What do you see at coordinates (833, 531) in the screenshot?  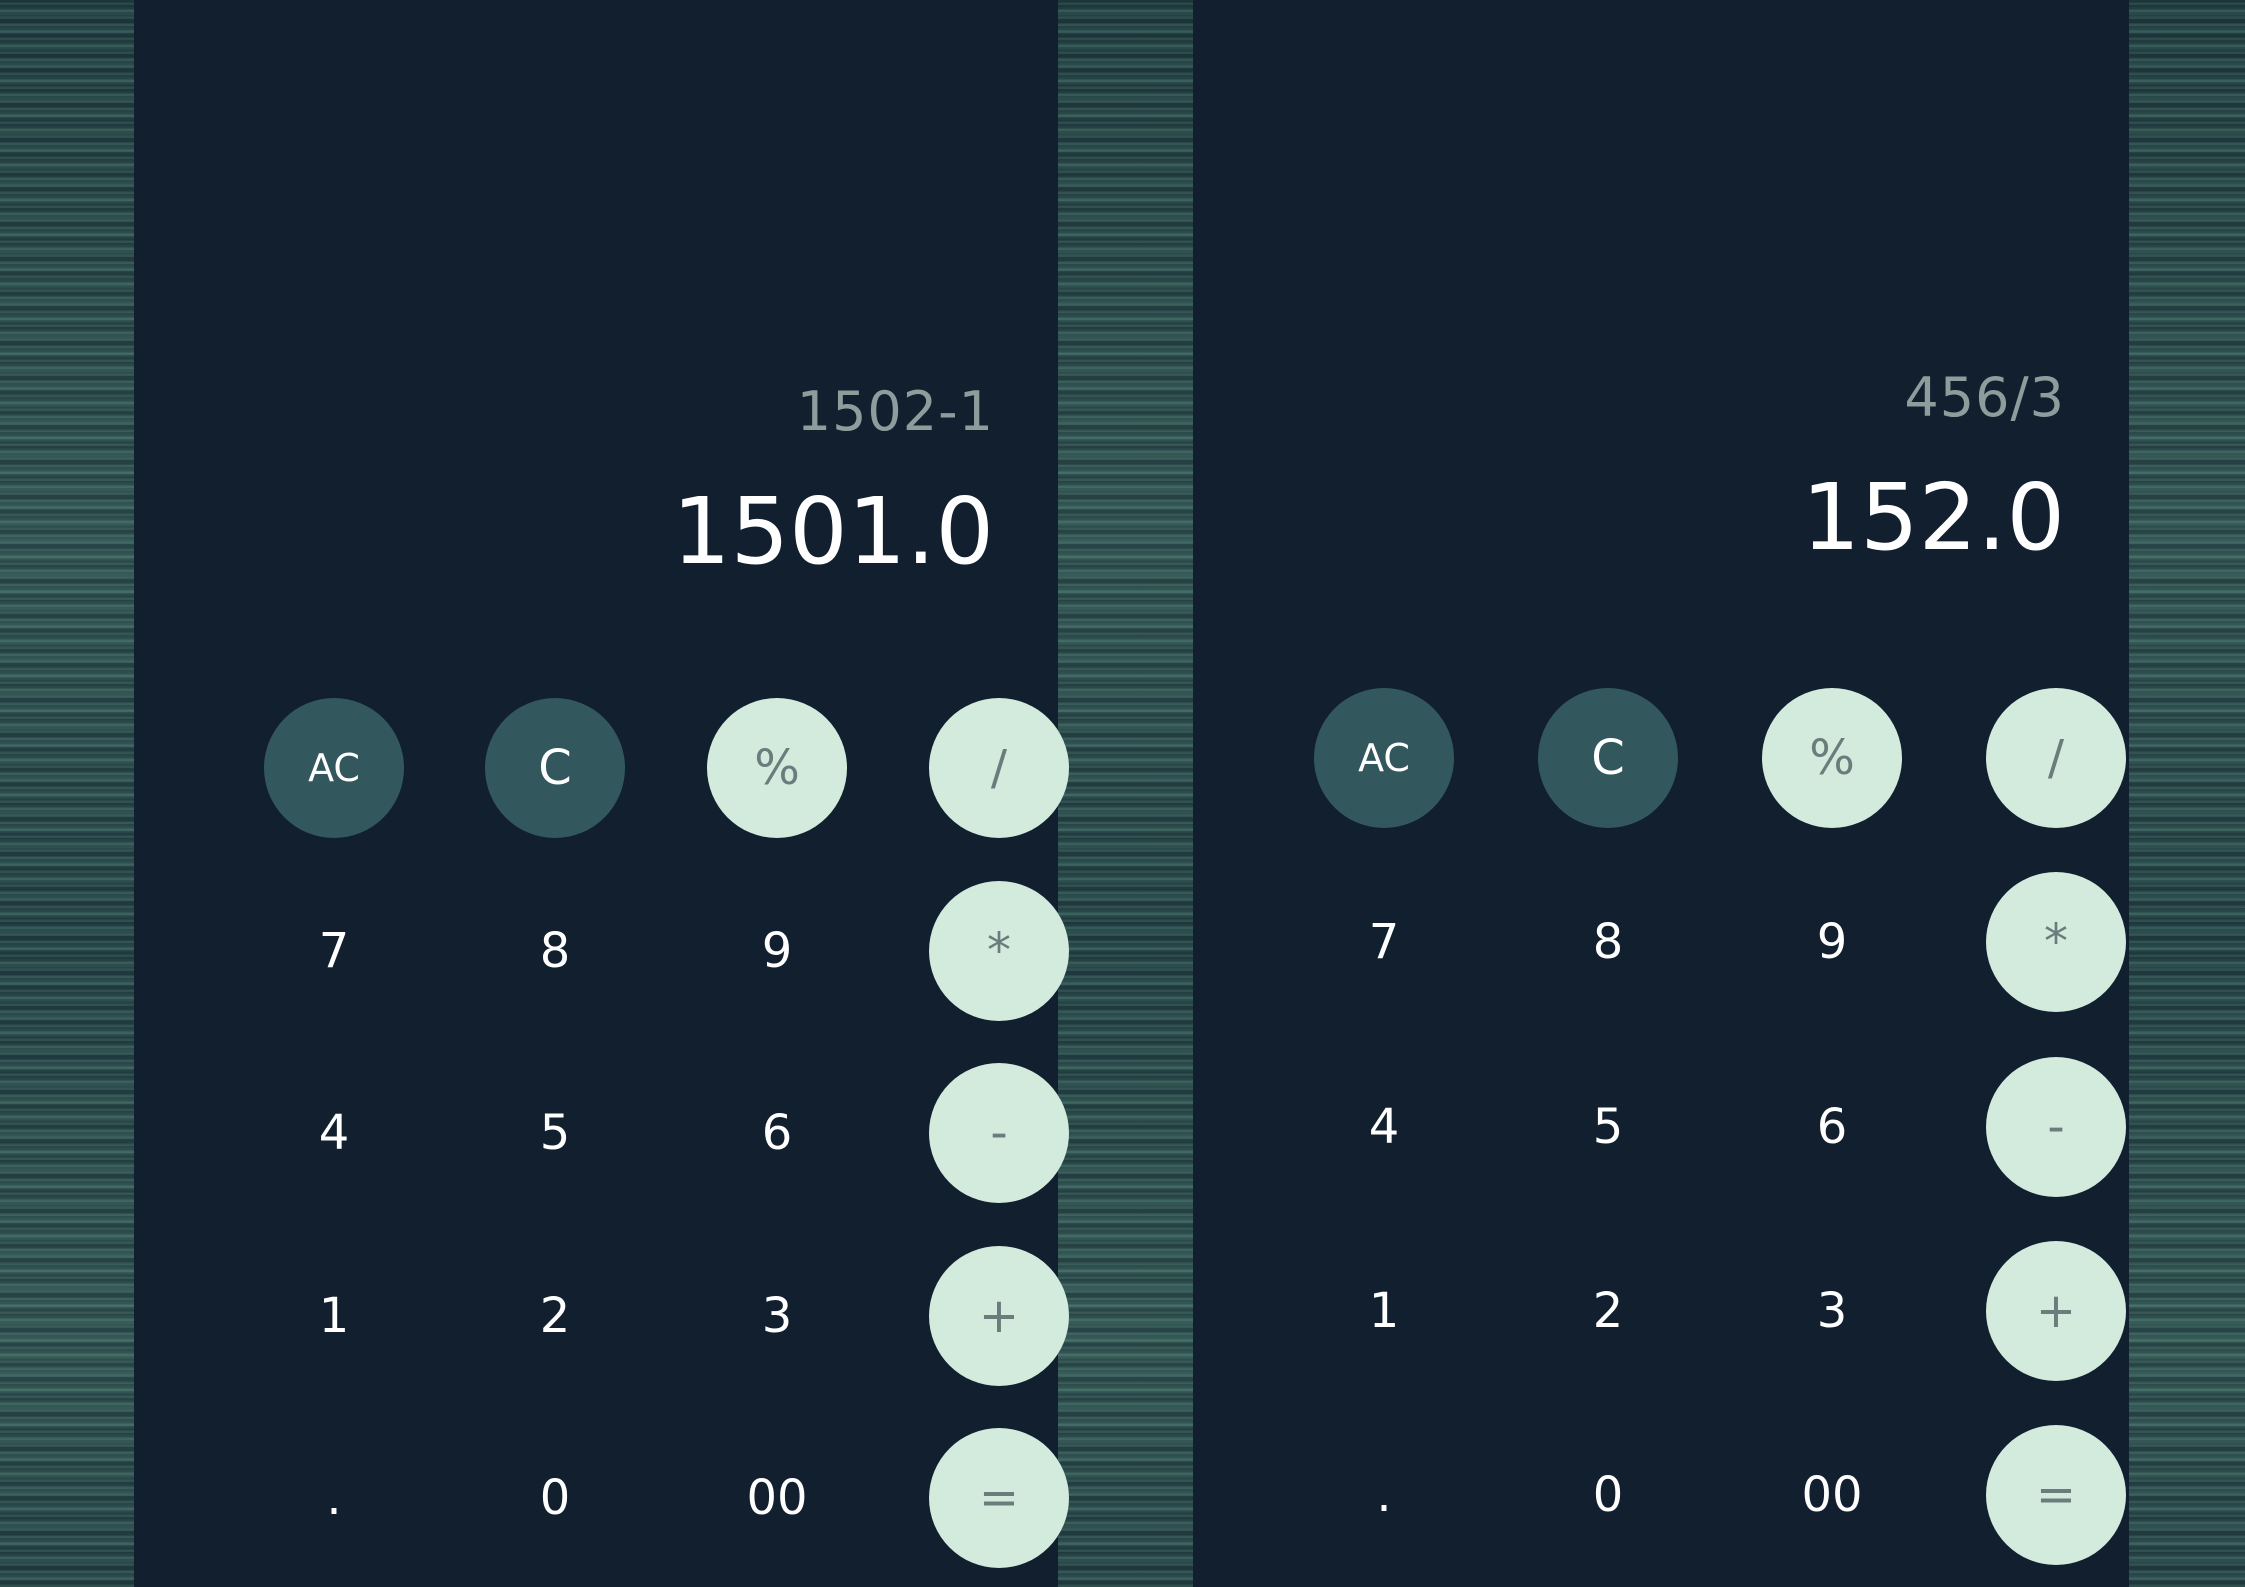 I see `result-display: 1501.0` at bounding box center [833, 531].